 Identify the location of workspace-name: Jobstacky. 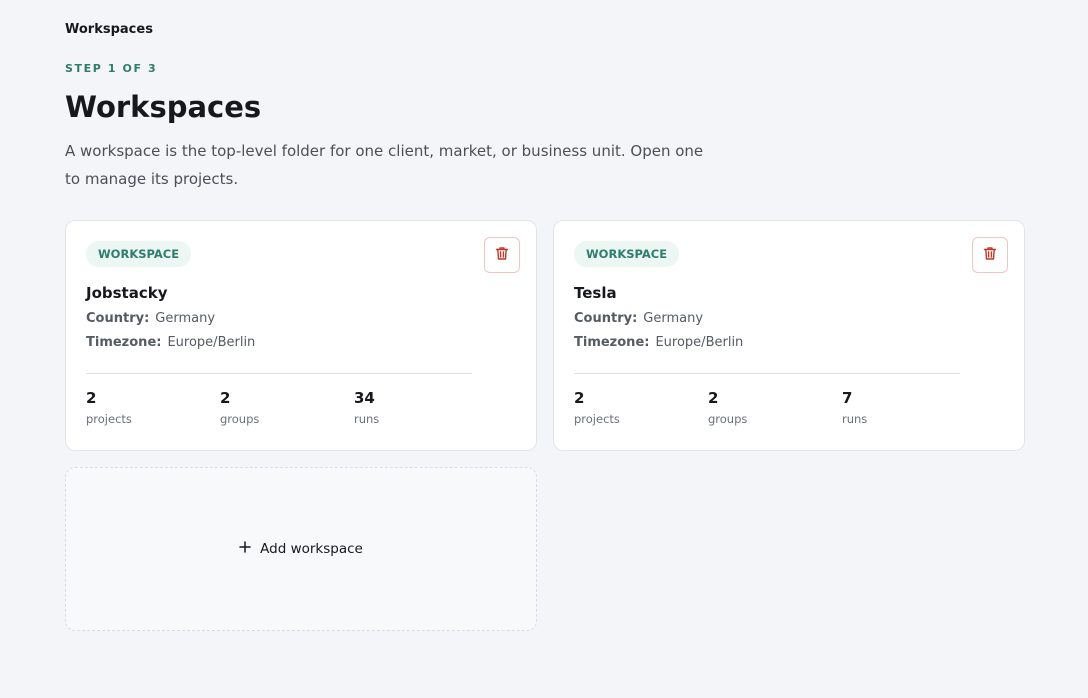
(127, 293).